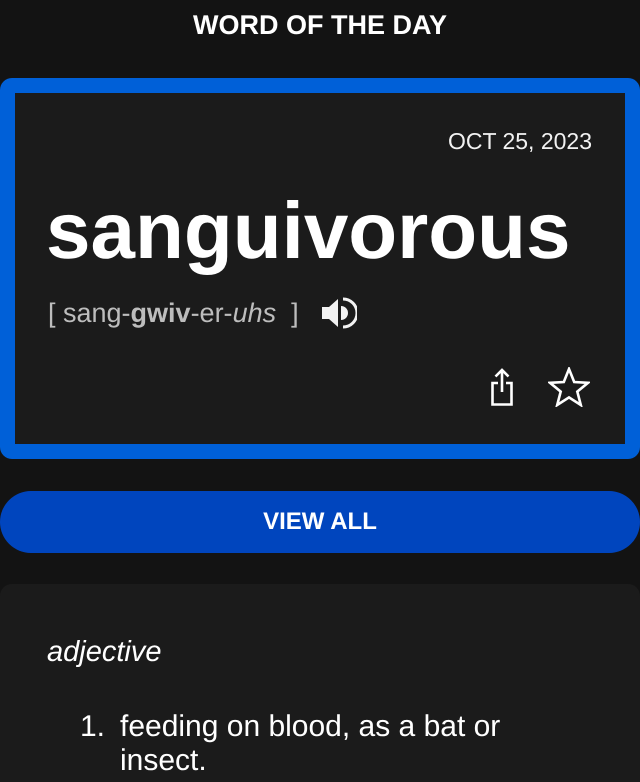 This screenshot has width=640, height=782. Describe the element at coordinates (569, 387) in the screenshot. I see `star-icon` at that location.